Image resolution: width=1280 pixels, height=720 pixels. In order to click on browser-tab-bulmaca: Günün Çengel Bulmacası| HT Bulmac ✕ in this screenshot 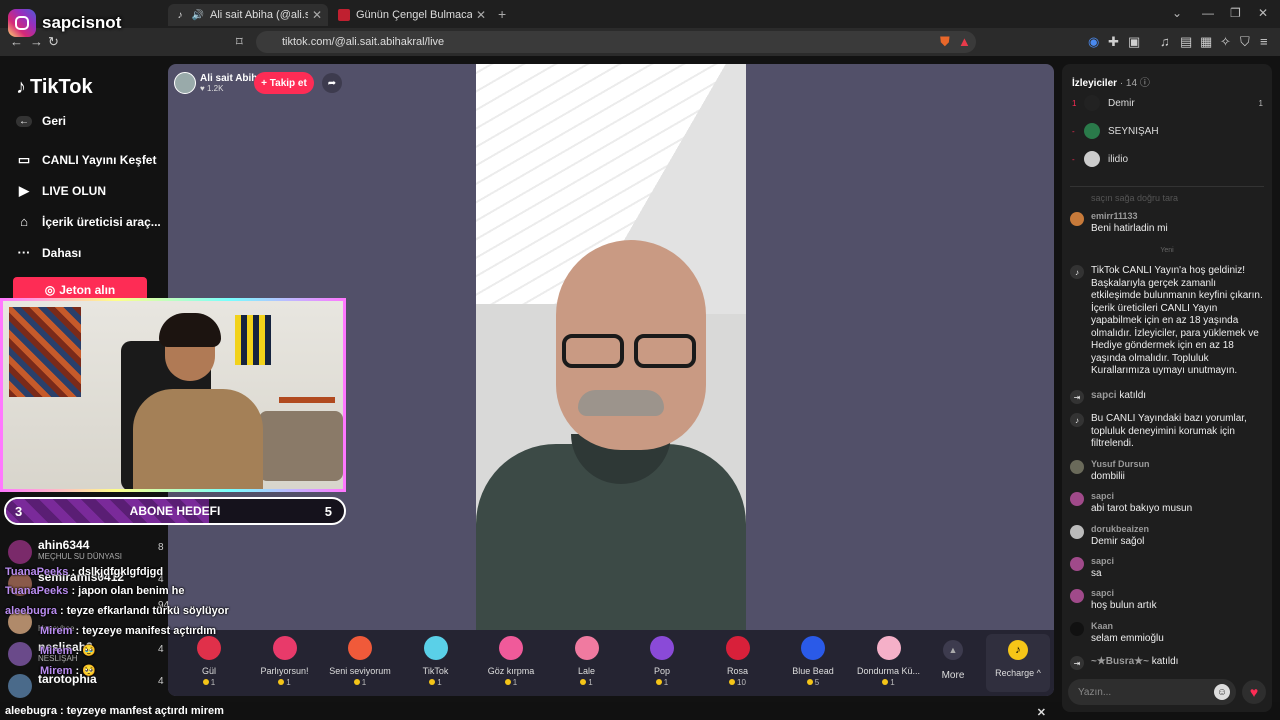, I will do `click(412, 15)`.